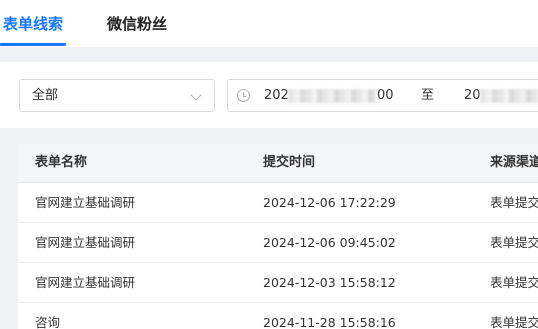 The height and width of the screenshot is (329, 538). I want to click on date-start-tail: 00, so click(385, 95).